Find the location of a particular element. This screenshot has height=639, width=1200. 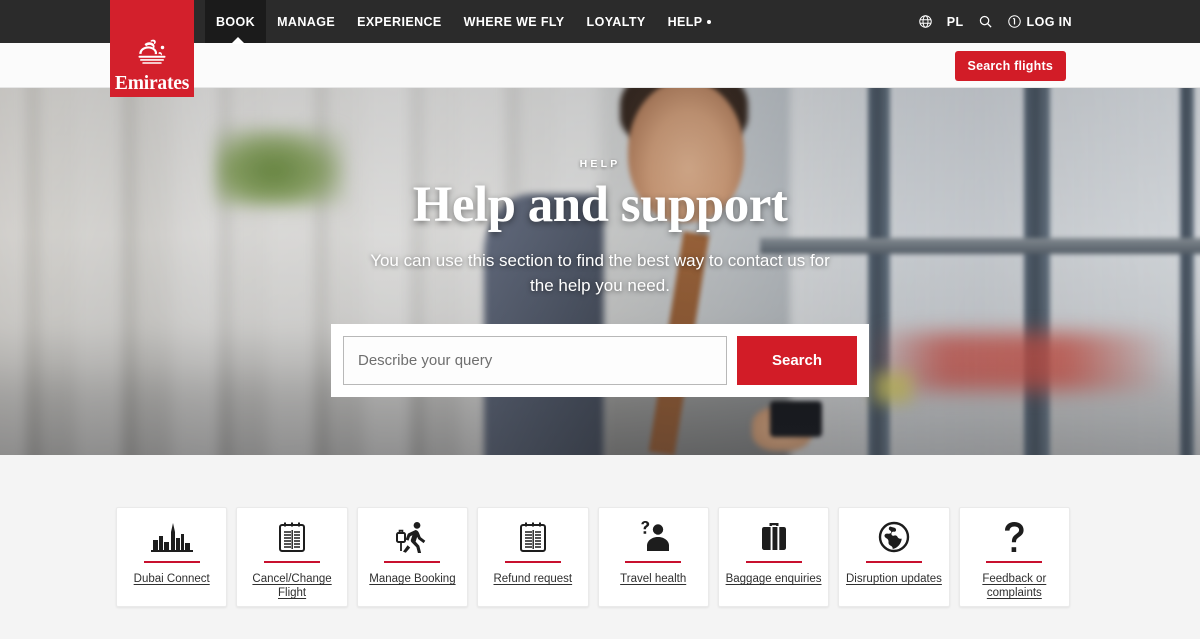

burj-khalifa-skyline-icon is located at coordinates (171, 537).